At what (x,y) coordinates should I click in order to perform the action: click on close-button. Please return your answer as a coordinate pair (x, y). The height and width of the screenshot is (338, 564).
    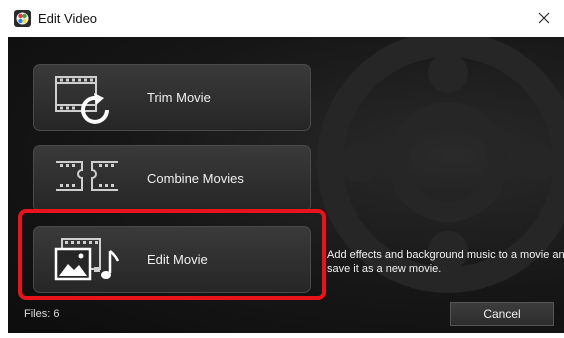
    Looking at the image, I should click on (544, 18).